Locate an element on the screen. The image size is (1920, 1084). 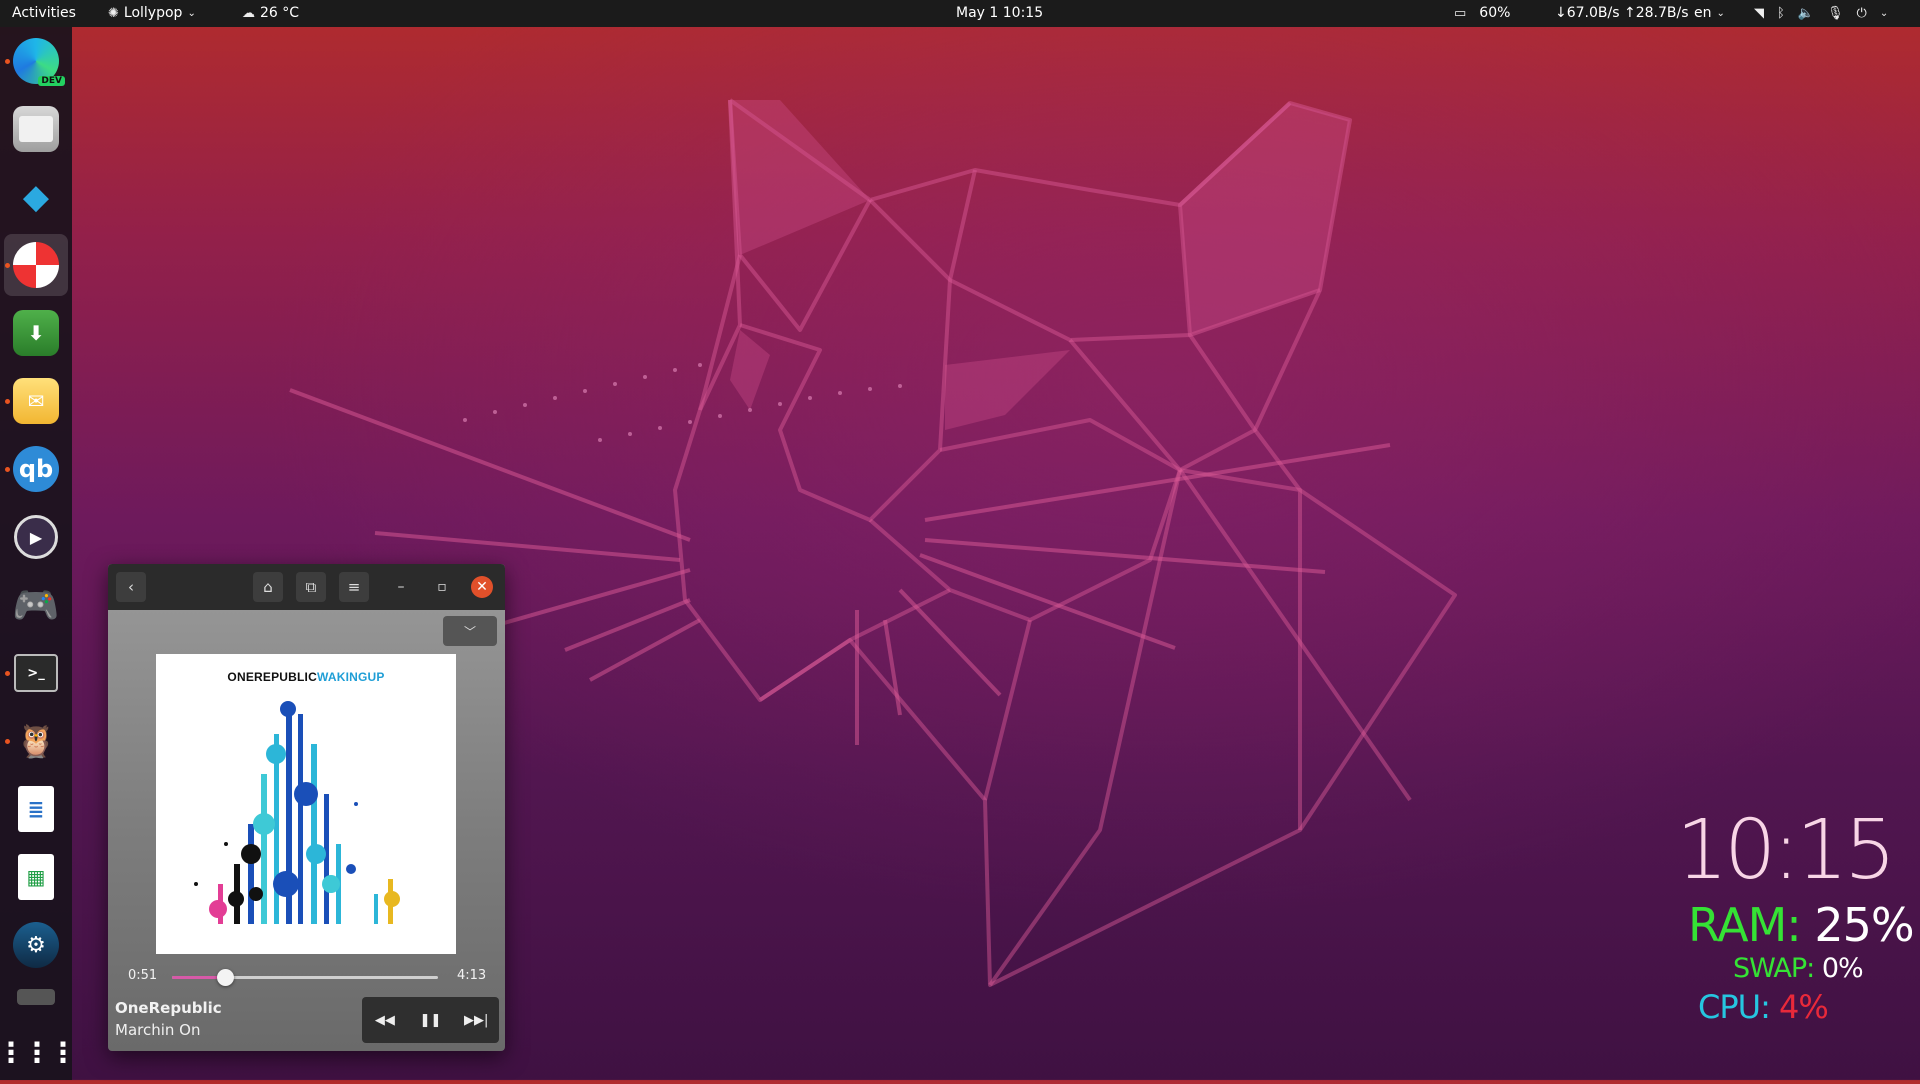
conky-cpu: CPU: 4% is located at coordinates (1763, 1007).